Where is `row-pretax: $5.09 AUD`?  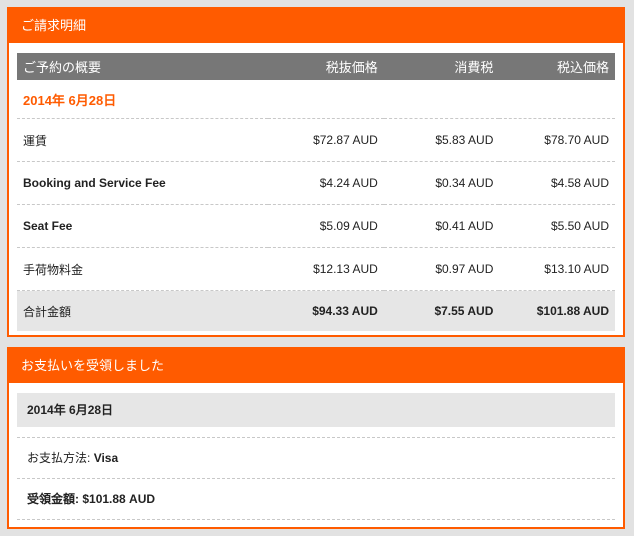 row-pretax: $5.09 AUD is located at coordinates (326, 226).